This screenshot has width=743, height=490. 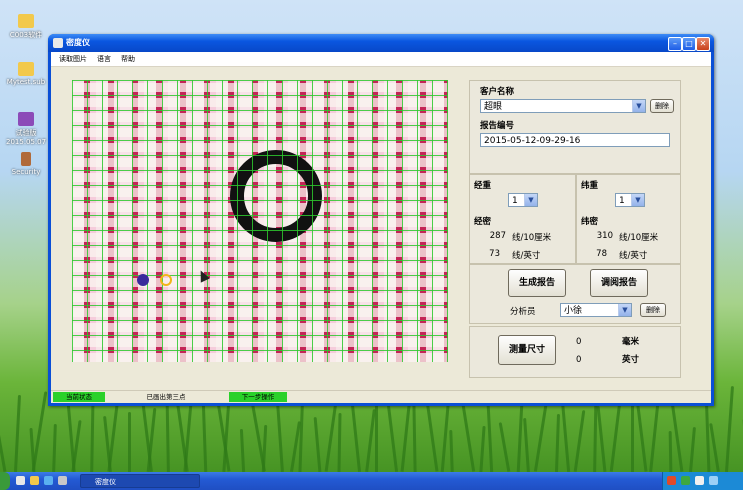 What do you see at coordinates (523, 312) in the screenshot?
I see `analyst-label: 分析员` at bounding box center [523, 312].